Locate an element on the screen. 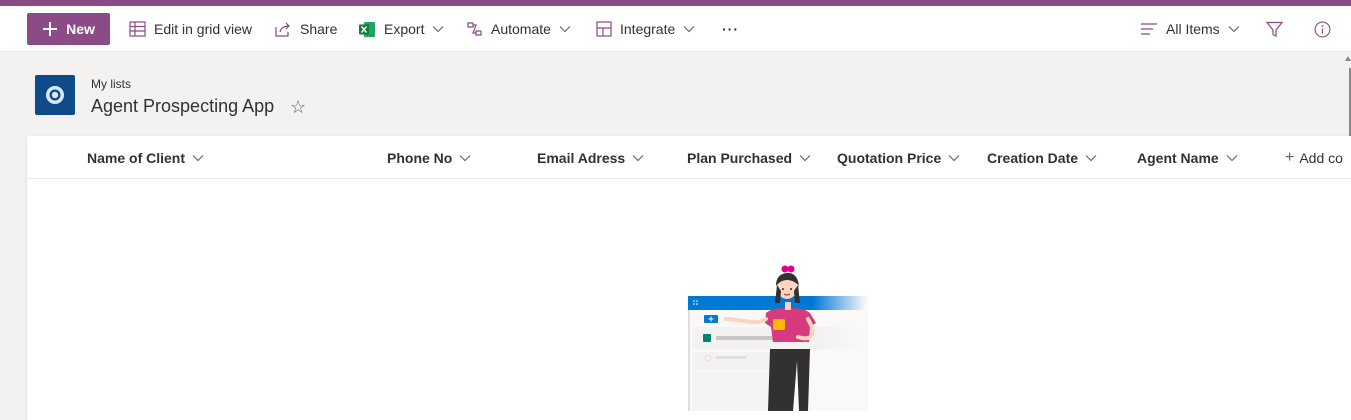  column-header-creation-date: Creation Date is located at coordinates (1042, 157).